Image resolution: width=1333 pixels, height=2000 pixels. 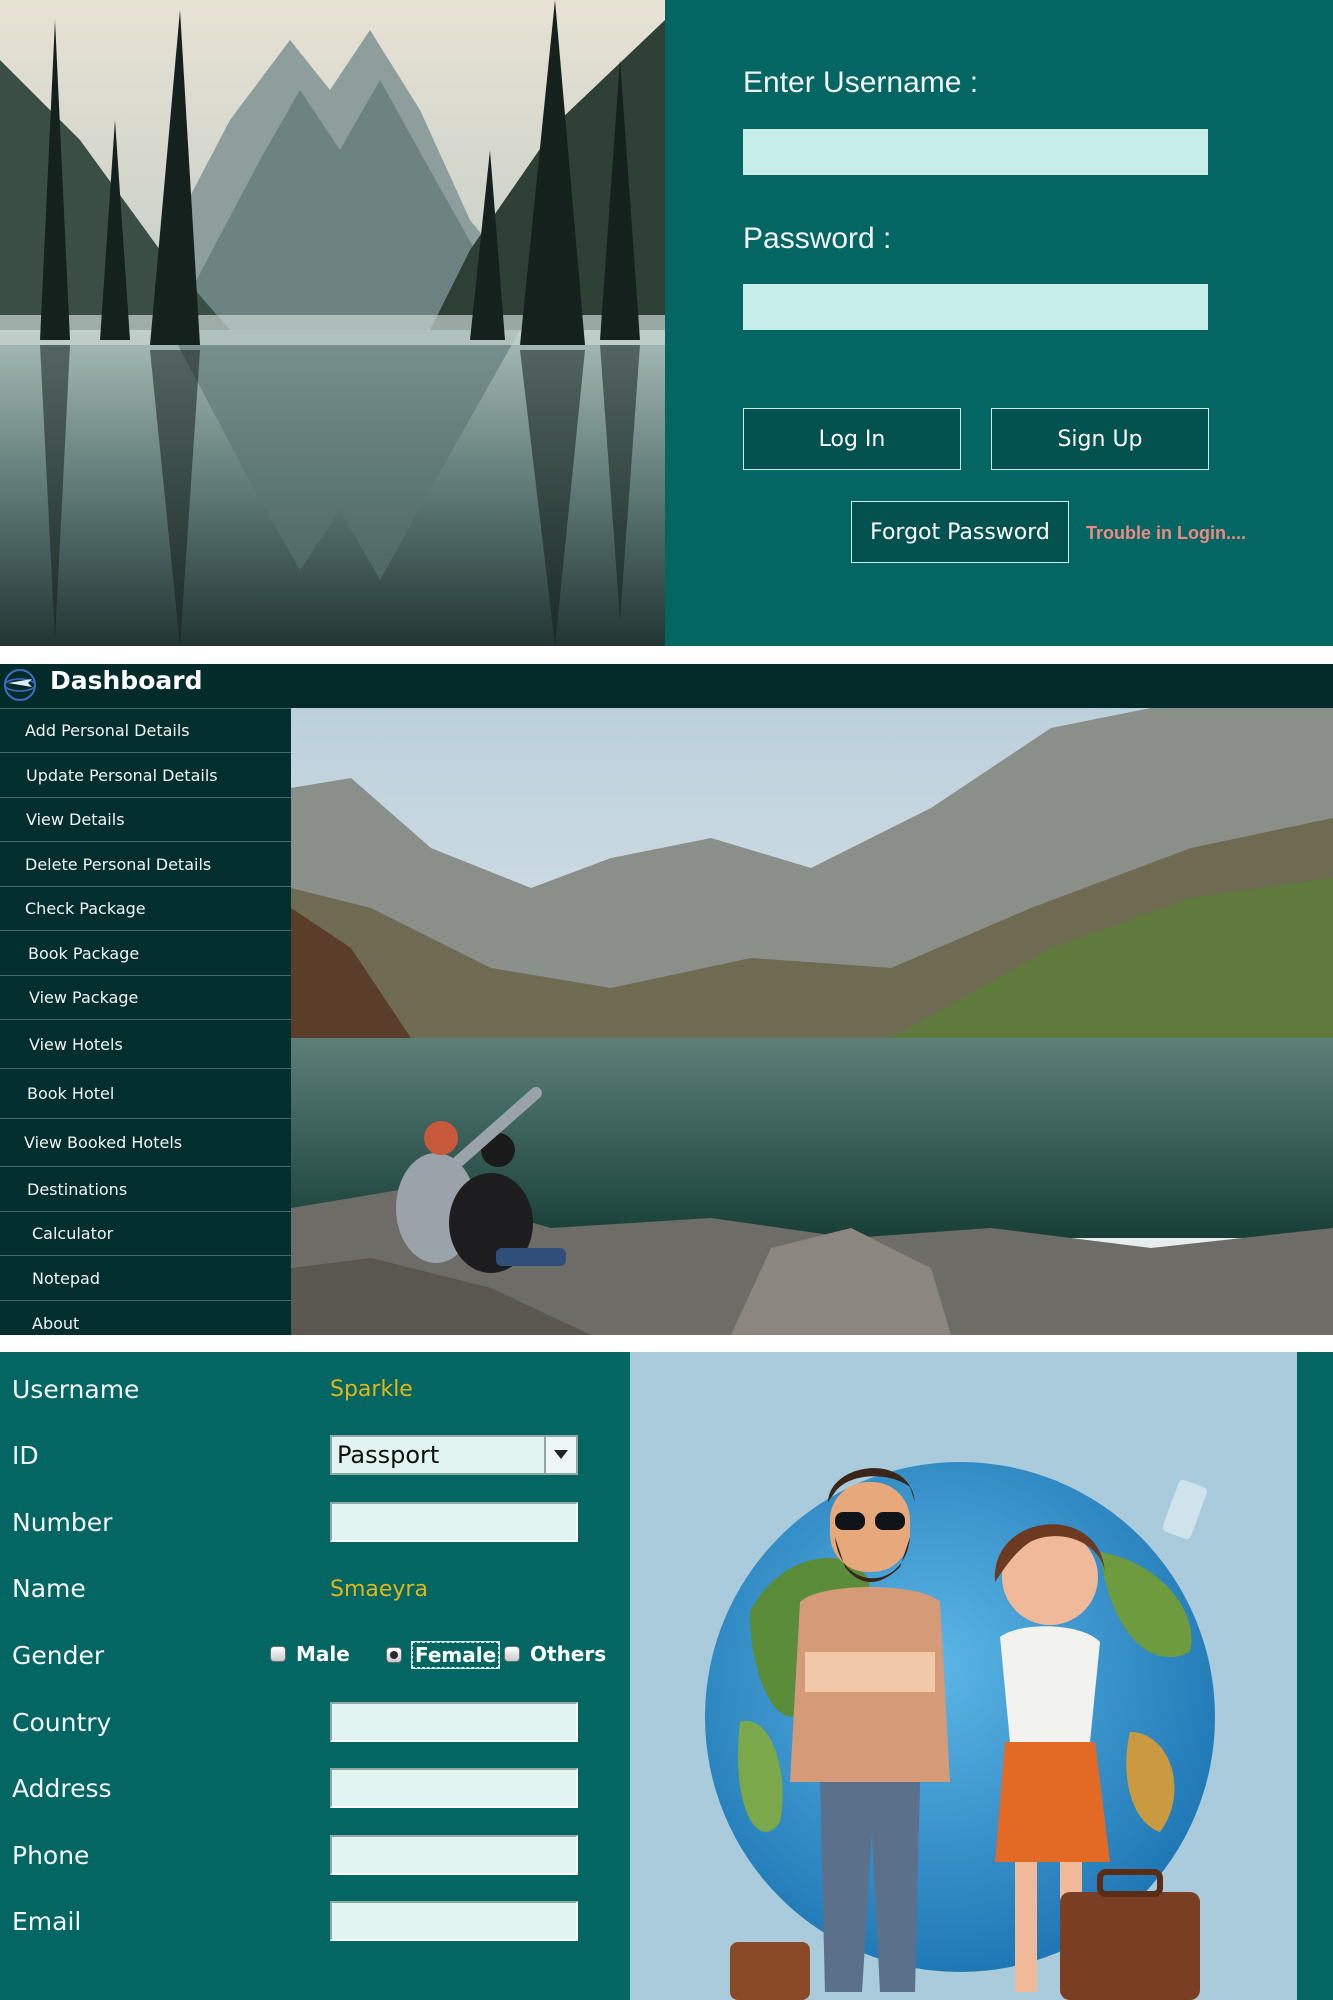 What do you see at coordinates (145, 997) in the screenshot?
I see `sidebar-item-view-package: View Package` at bounding box center [145, 997].